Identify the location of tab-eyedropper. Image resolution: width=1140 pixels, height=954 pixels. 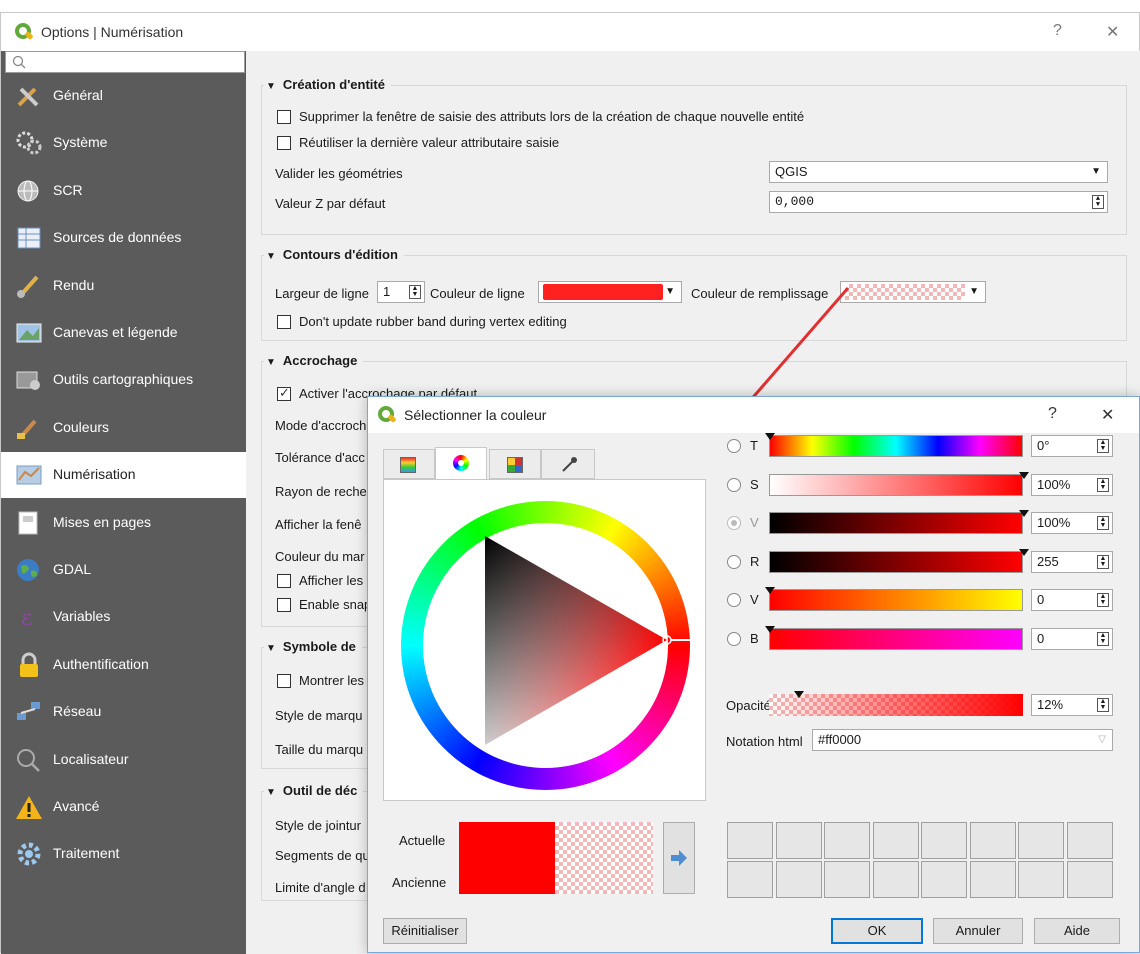
(568, 464).